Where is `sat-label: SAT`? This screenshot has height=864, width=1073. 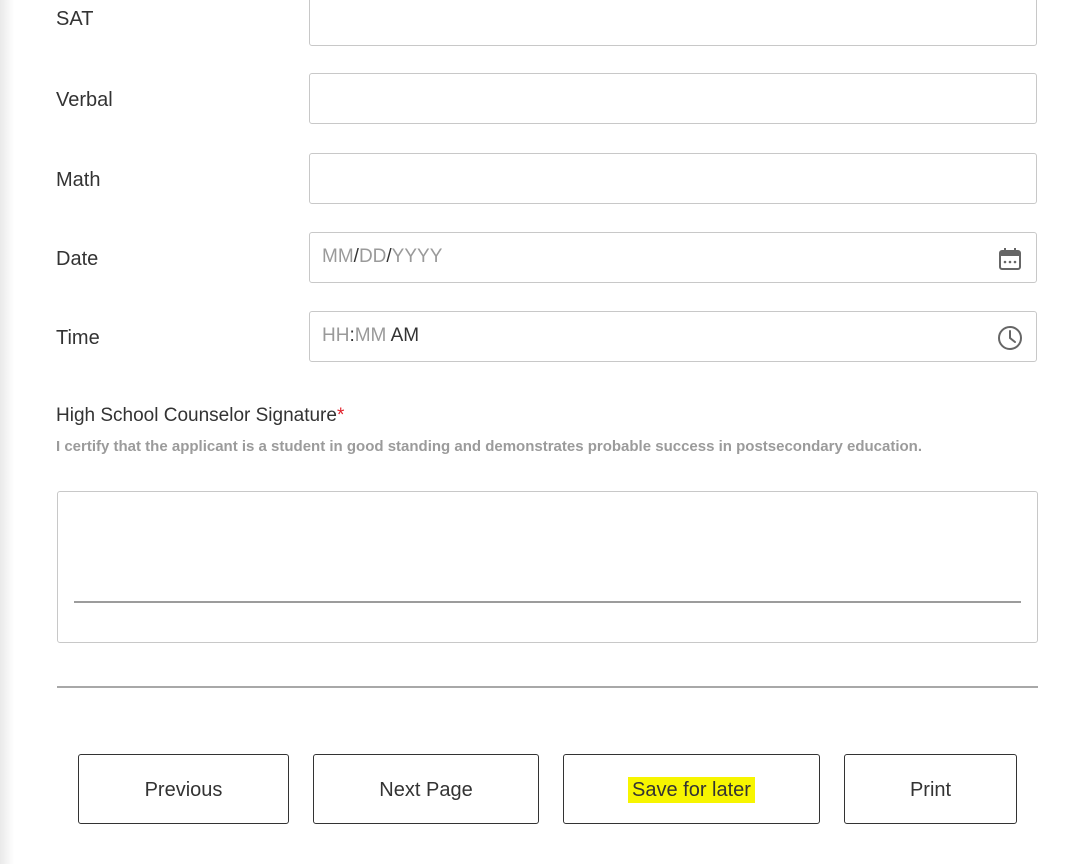
sat-label: SAT is located at coordinates (75, 19).